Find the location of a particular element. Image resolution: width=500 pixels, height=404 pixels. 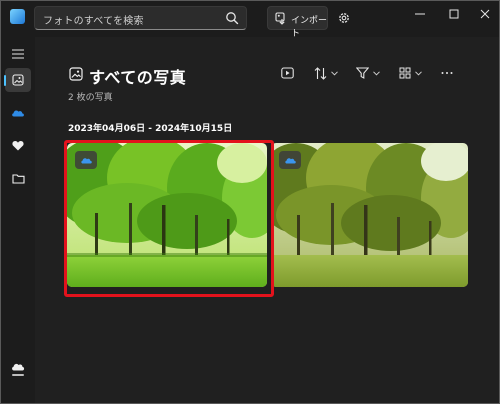

close-icon is located at coordinates (485, 14).